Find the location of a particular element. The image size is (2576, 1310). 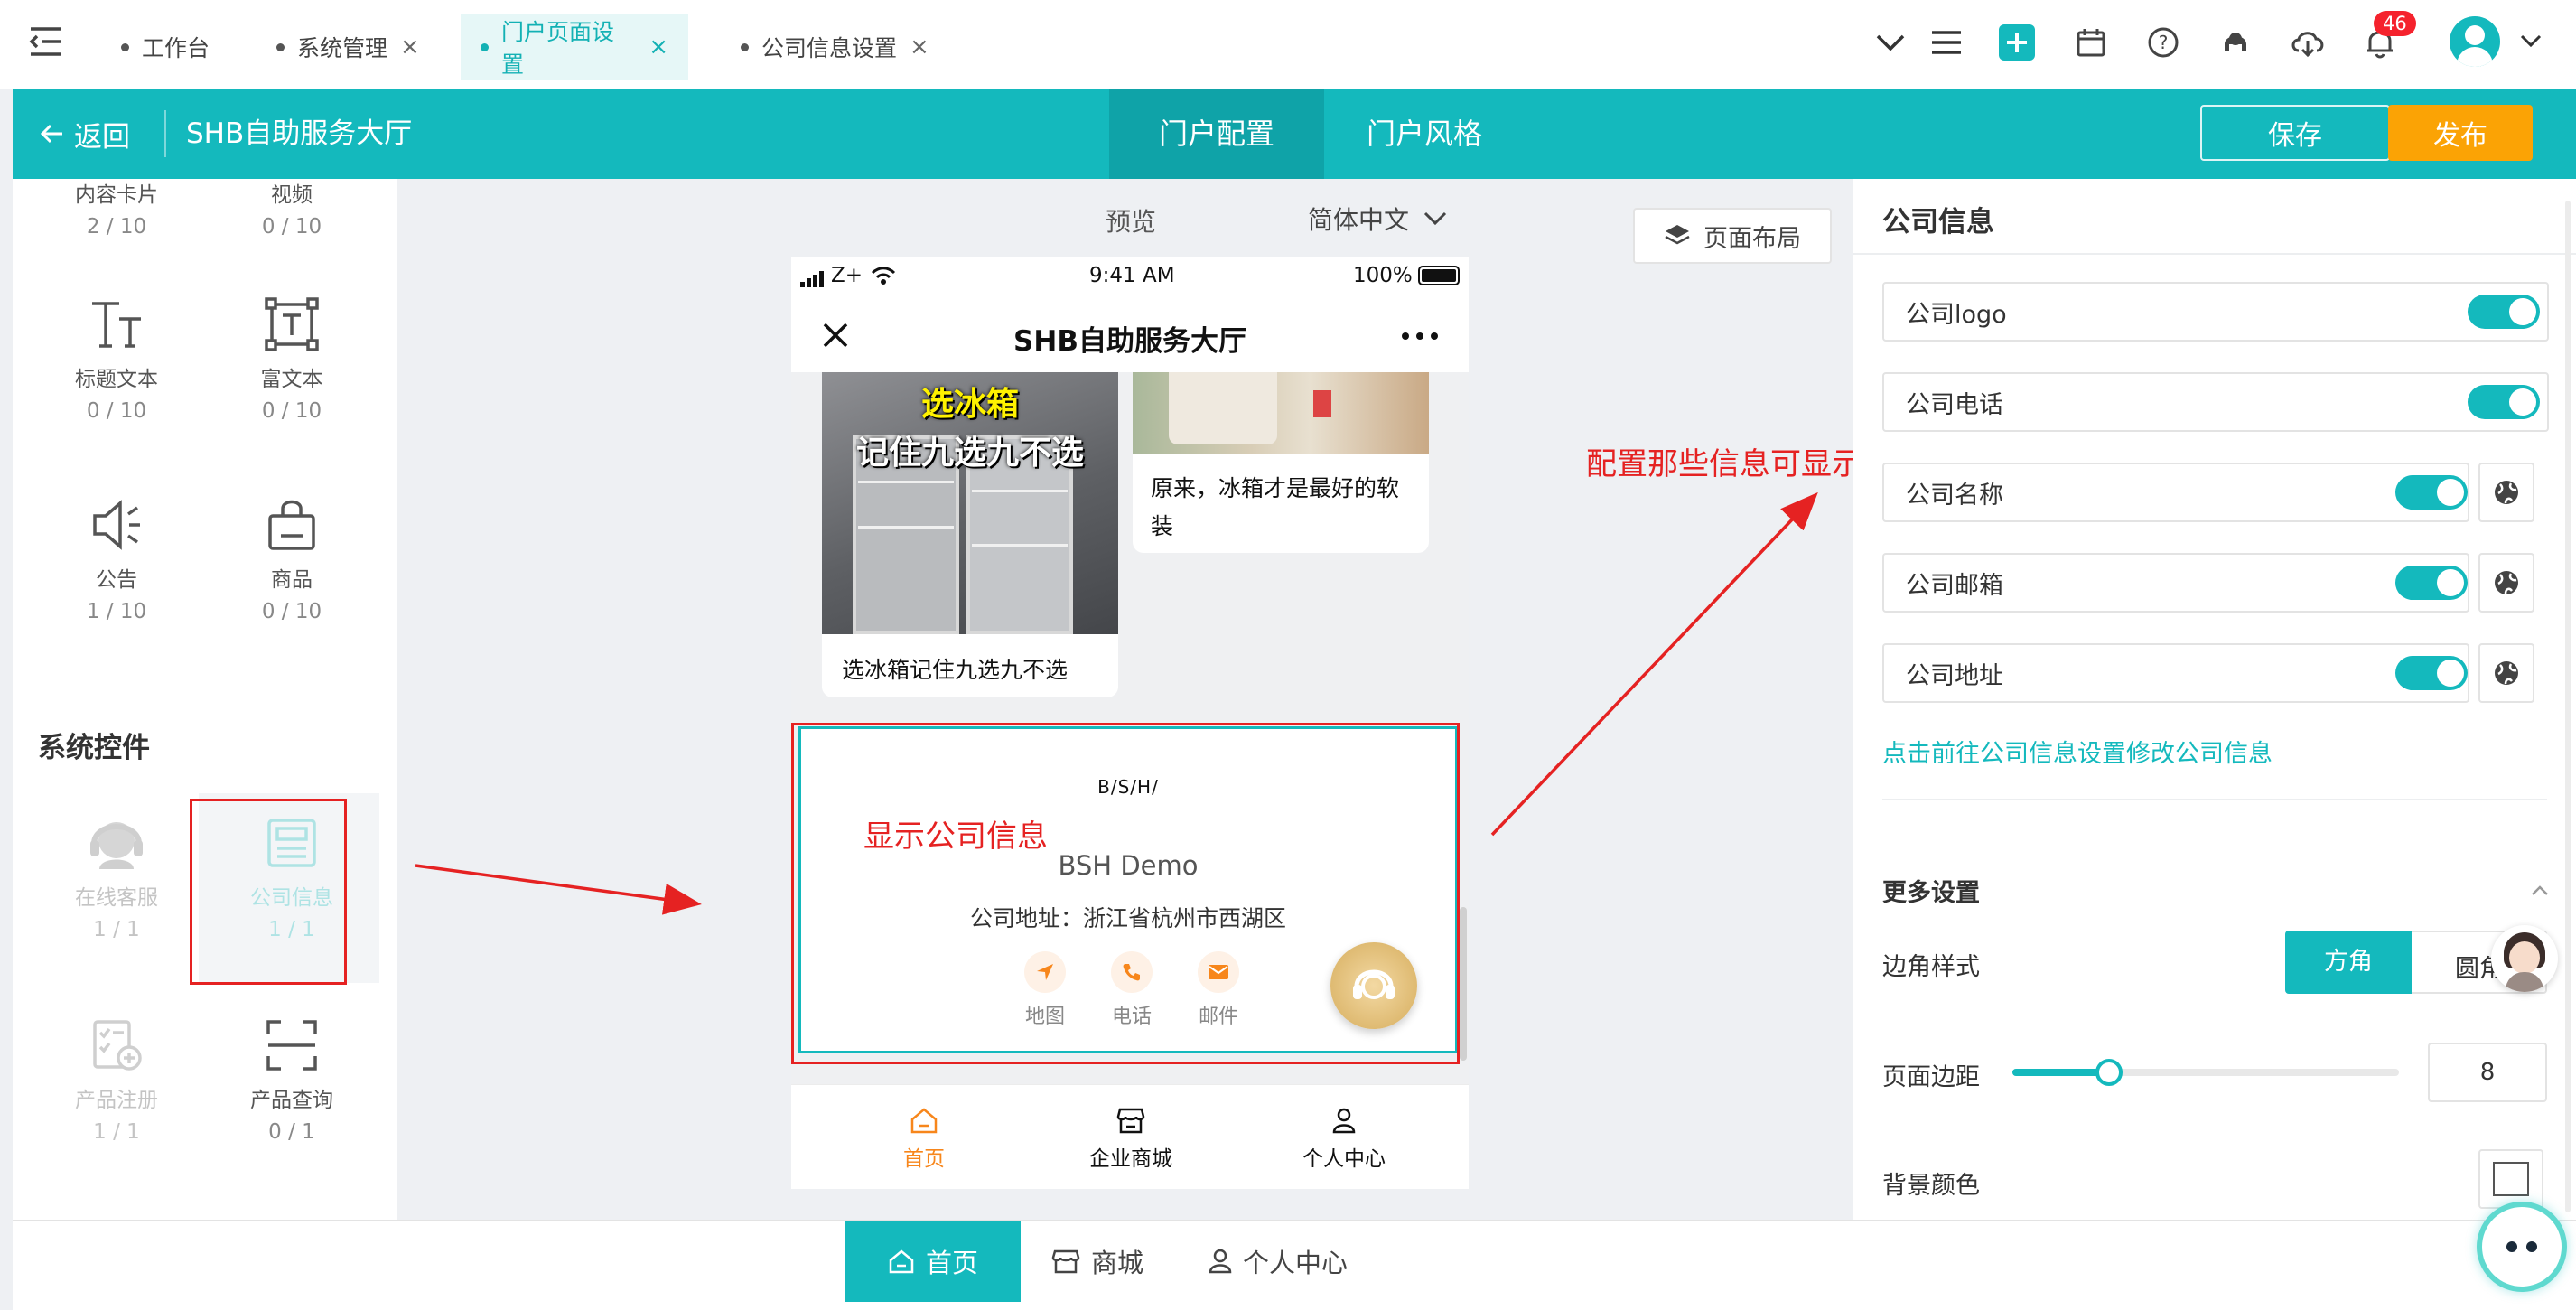

bottom-nav-user: 个人中心 is located at coordinates (1278, 1261).